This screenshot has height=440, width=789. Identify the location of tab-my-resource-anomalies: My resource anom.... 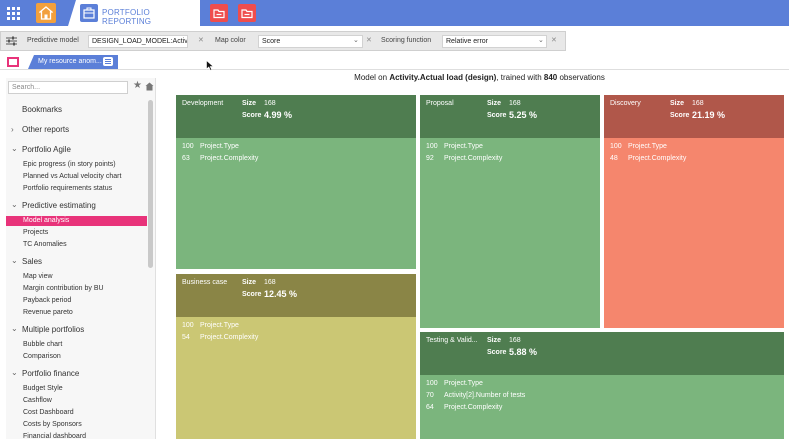
(73, 62).